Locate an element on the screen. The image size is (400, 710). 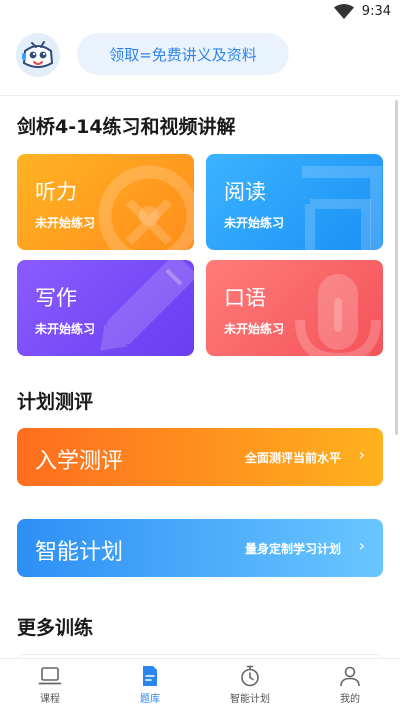
reading-card-title: 阅读 is located at coordinates (245, 192).